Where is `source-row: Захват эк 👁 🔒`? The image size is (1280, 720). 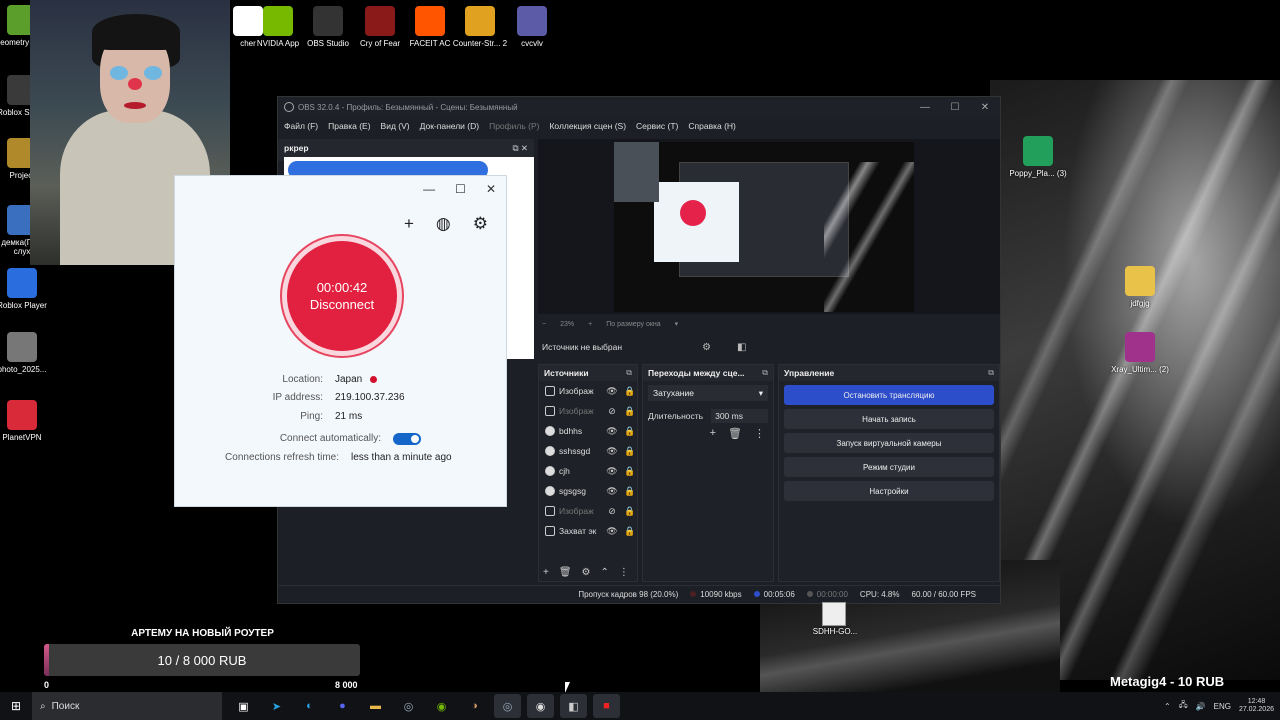
source-row: Захват эк 👁 🔒 is located at coordinates (588, 531).